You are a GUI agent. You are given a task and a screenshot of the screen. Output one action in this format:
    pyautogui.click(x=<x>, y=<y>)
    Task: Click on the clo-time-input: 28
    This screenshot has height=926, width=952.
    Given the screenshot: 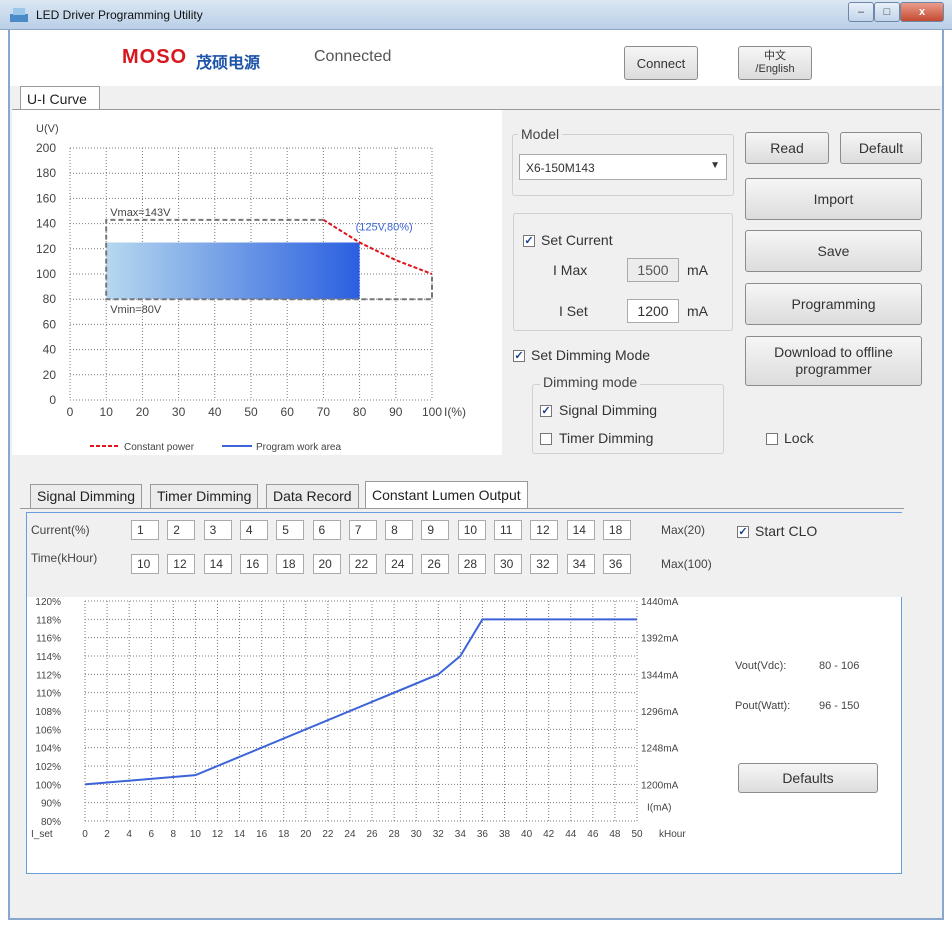 What is the action you would take?
    pyautogui.click(x=471, y=564)
    